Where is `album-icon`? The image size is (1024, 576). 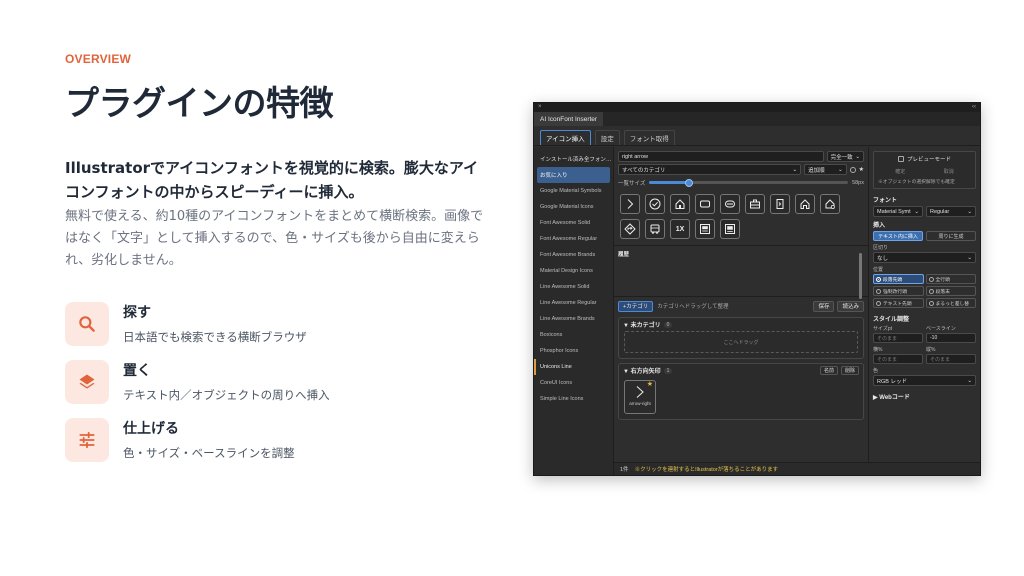
album-icon is located at coordinates (730, 229).